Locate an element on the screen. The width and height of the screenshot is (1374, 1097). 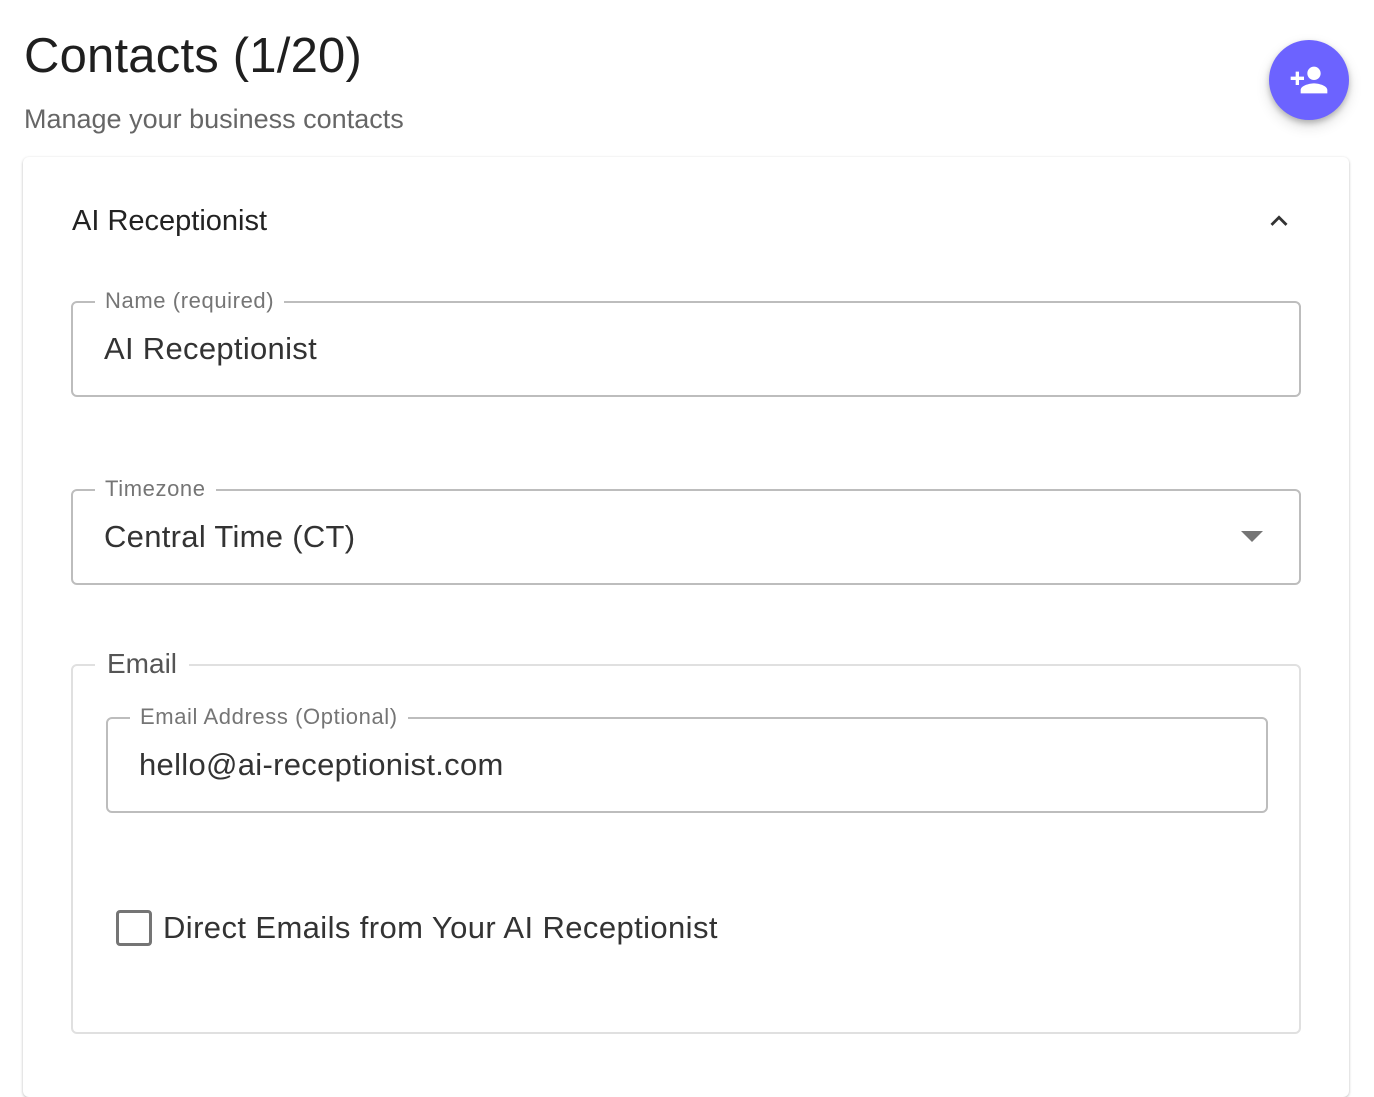
direct-emails-checkbox-label: Direct Emails from Your AI Receptionist is located at coordinates (440, 928).